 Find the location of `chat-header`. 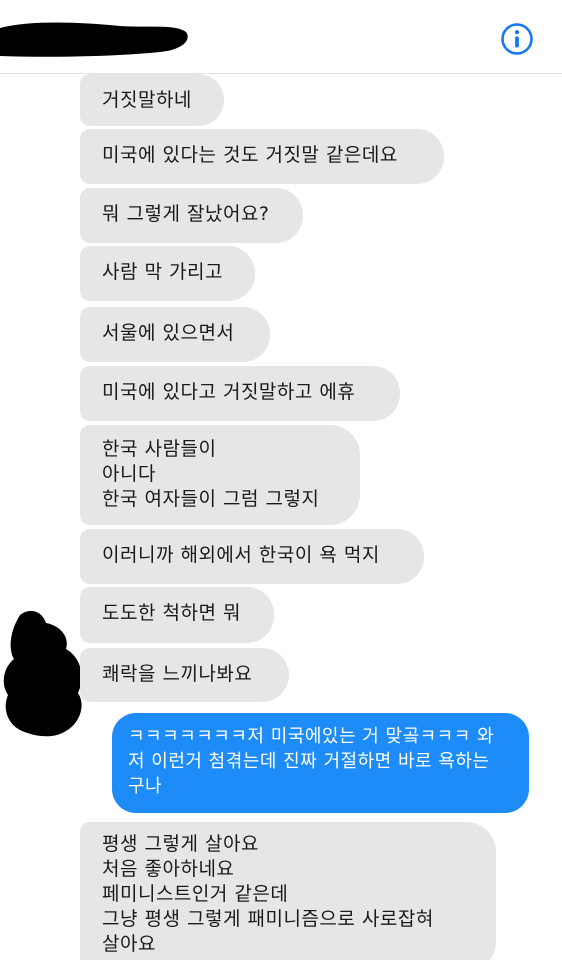

chat-header is located at coordinates (281, 37).